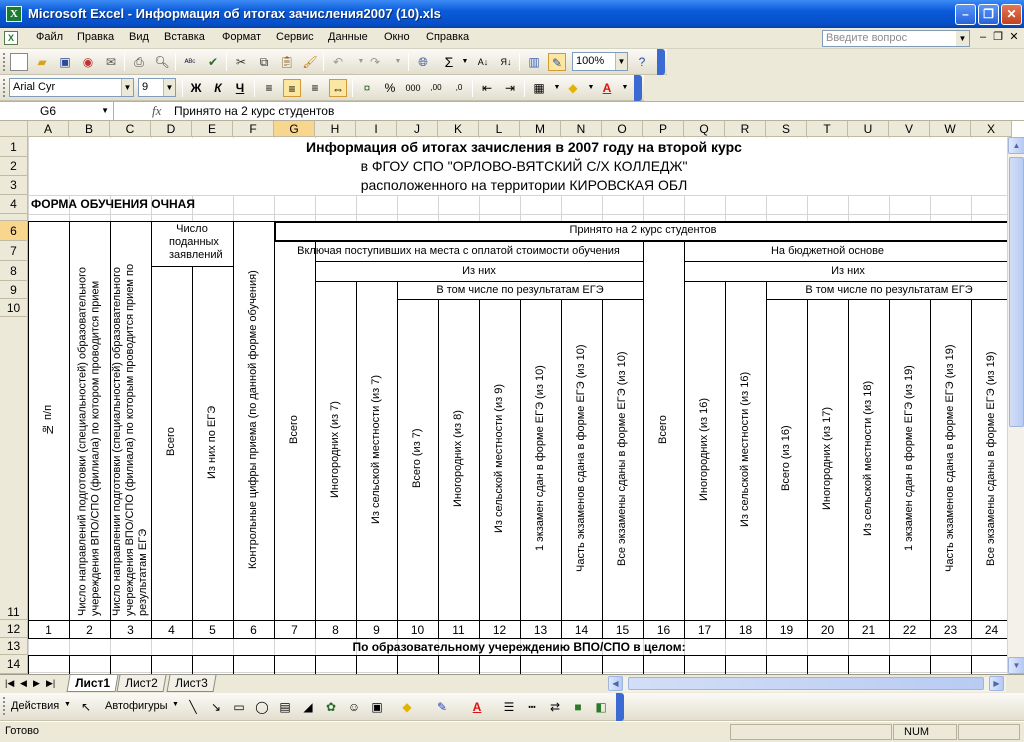 The height and width of the screenshot is (742, 1024). What do you see at coordinates (532, 707) in the screenshot?
I see `dash-style-icon: ┅` at bounding box center [532, 707].